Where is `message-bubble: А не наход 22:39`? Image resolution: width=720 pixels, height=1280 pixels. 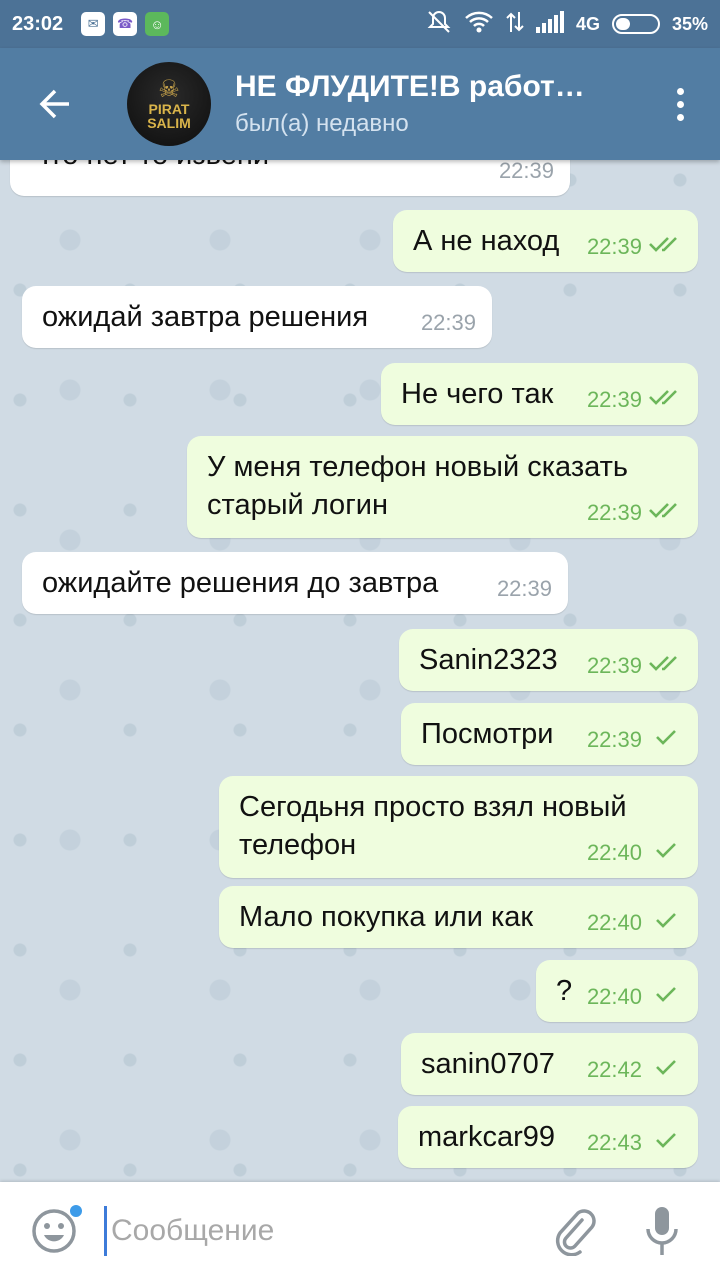 message-bubble: А не наход 22:39 is located at coordinates (545, 241).